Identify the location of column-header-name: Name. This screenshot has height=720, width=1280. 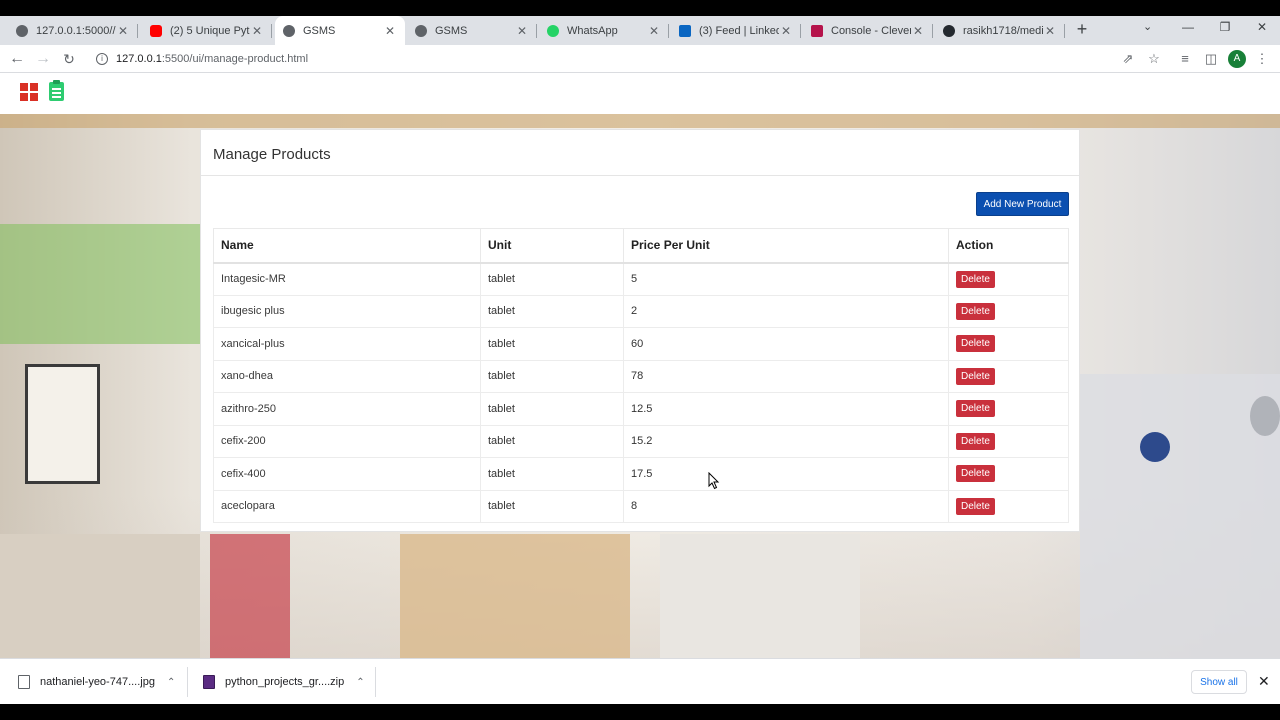
(347, 246).